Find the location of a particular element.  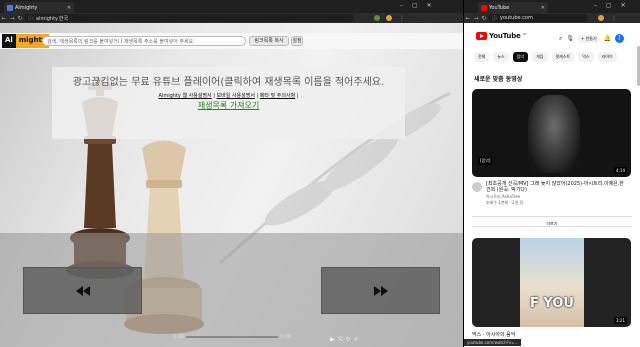

show-more-button: 더보기 ⌄ is located at coordinates (552, 221).